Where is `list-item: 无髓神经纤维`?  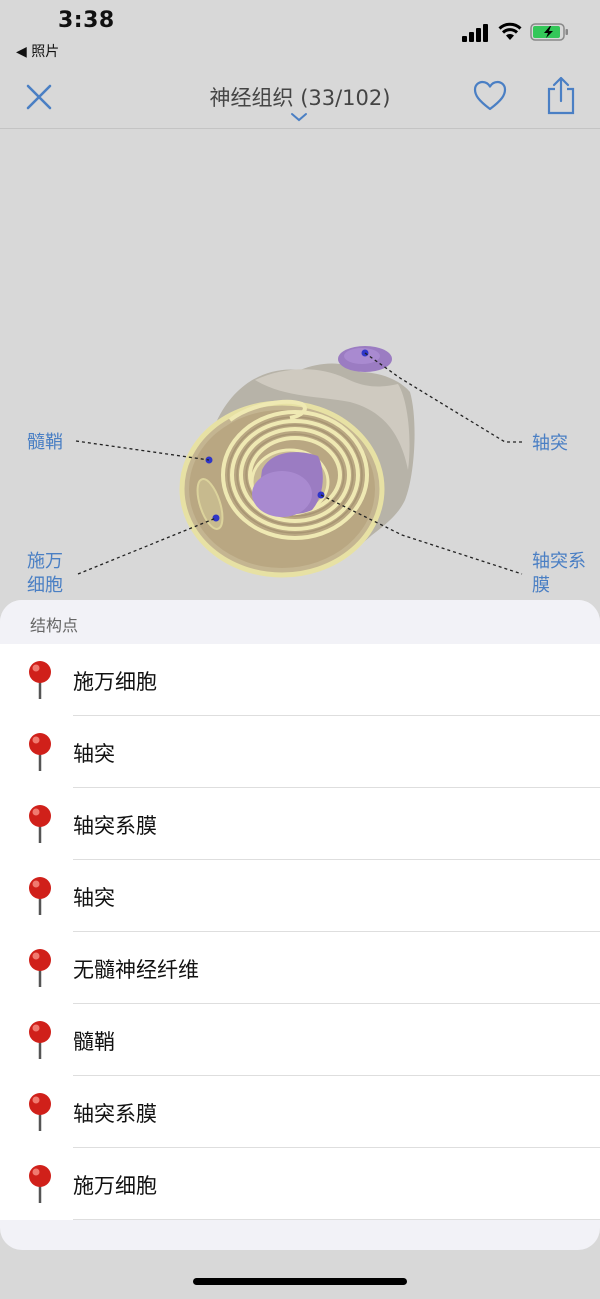
list-item: 无髓神经纤维 is located at coordinates (300, 968).